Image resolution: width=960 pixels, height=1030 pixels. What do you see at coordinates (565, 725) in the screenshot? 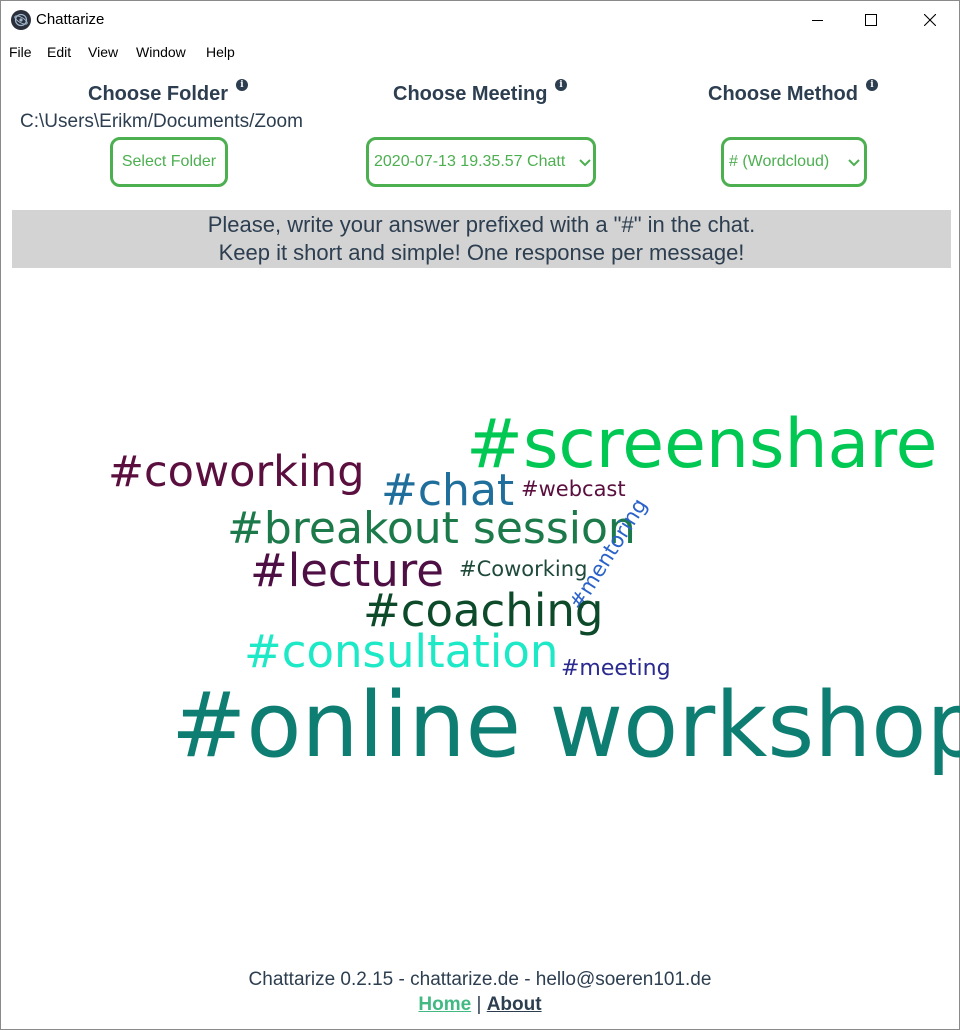
I see `wordcloud-word: #online workshop` at bounding box center [565, 725].